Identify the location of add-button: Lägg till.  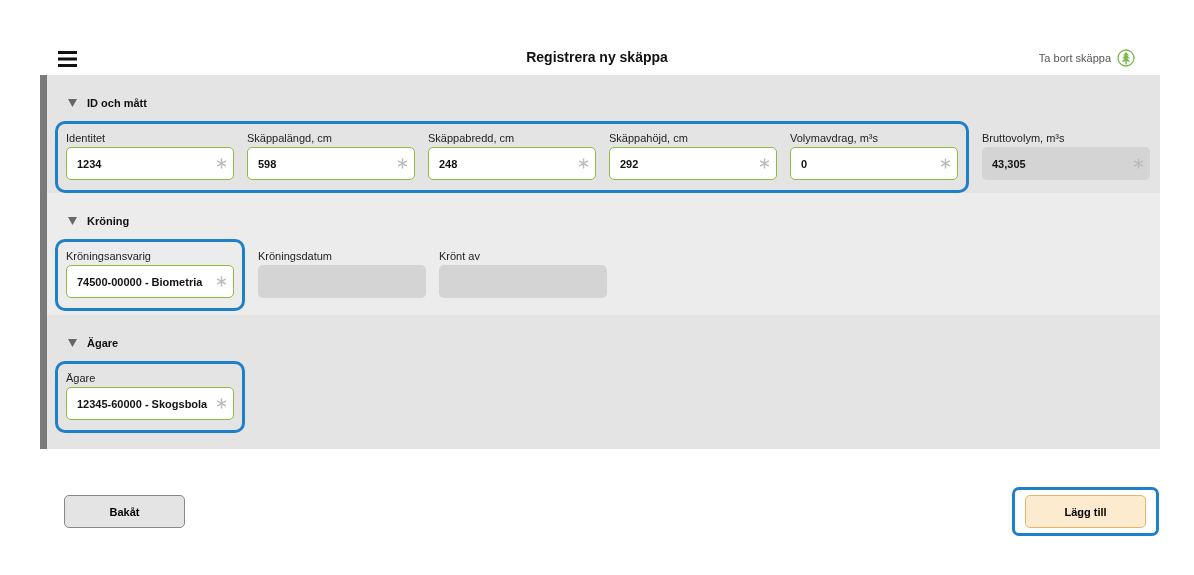
(1085, 511).